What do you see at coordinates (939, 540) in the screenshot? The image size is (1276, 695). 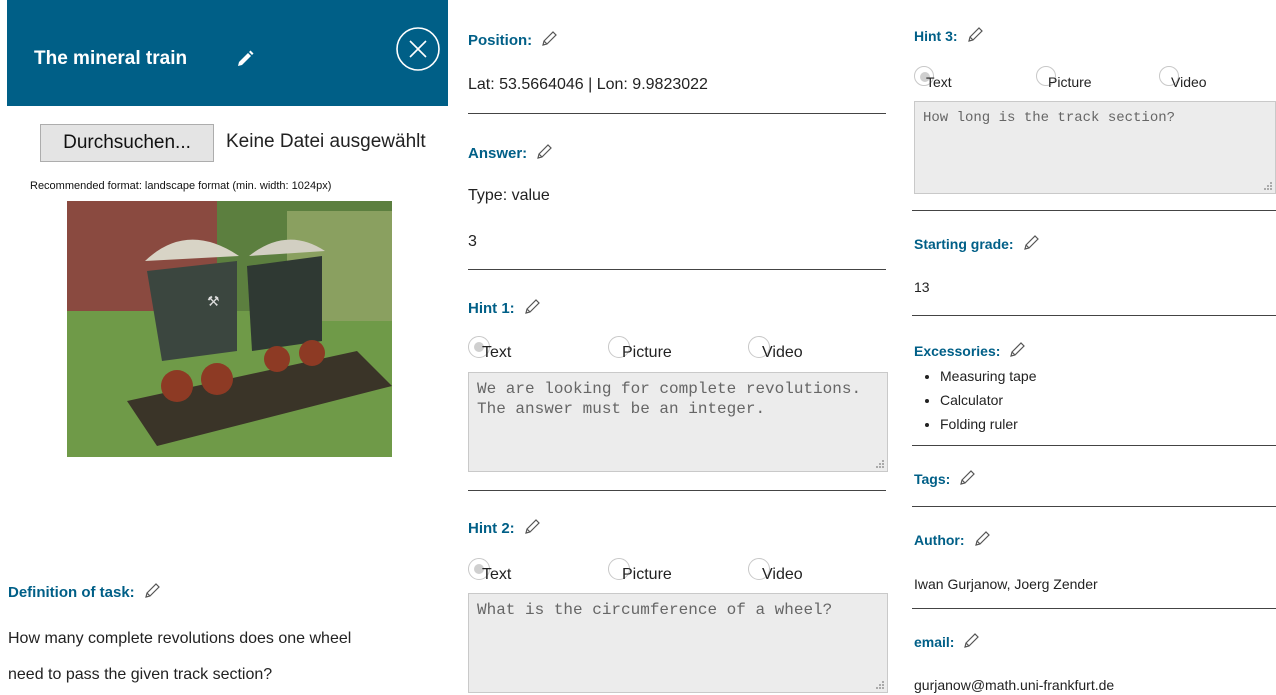 I see `author-label-text: Author:` at bounding box center [939, 540].